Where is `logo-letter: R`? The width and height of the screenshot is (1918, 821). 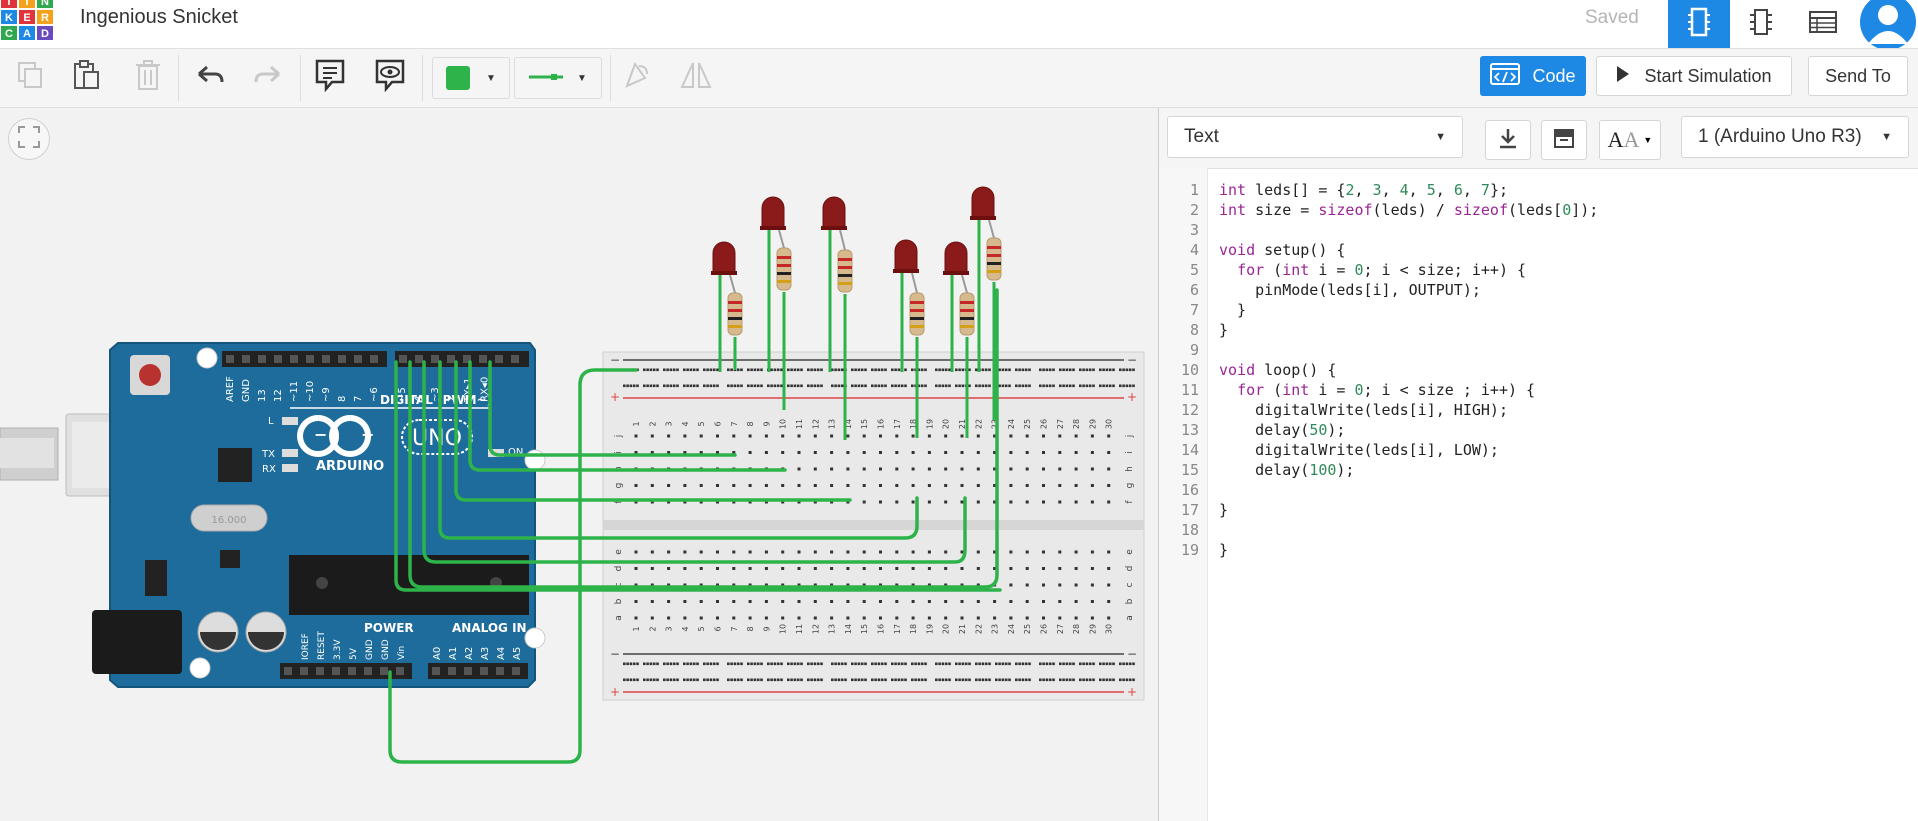 logo-letter: R is located at coordinates (45, 18).